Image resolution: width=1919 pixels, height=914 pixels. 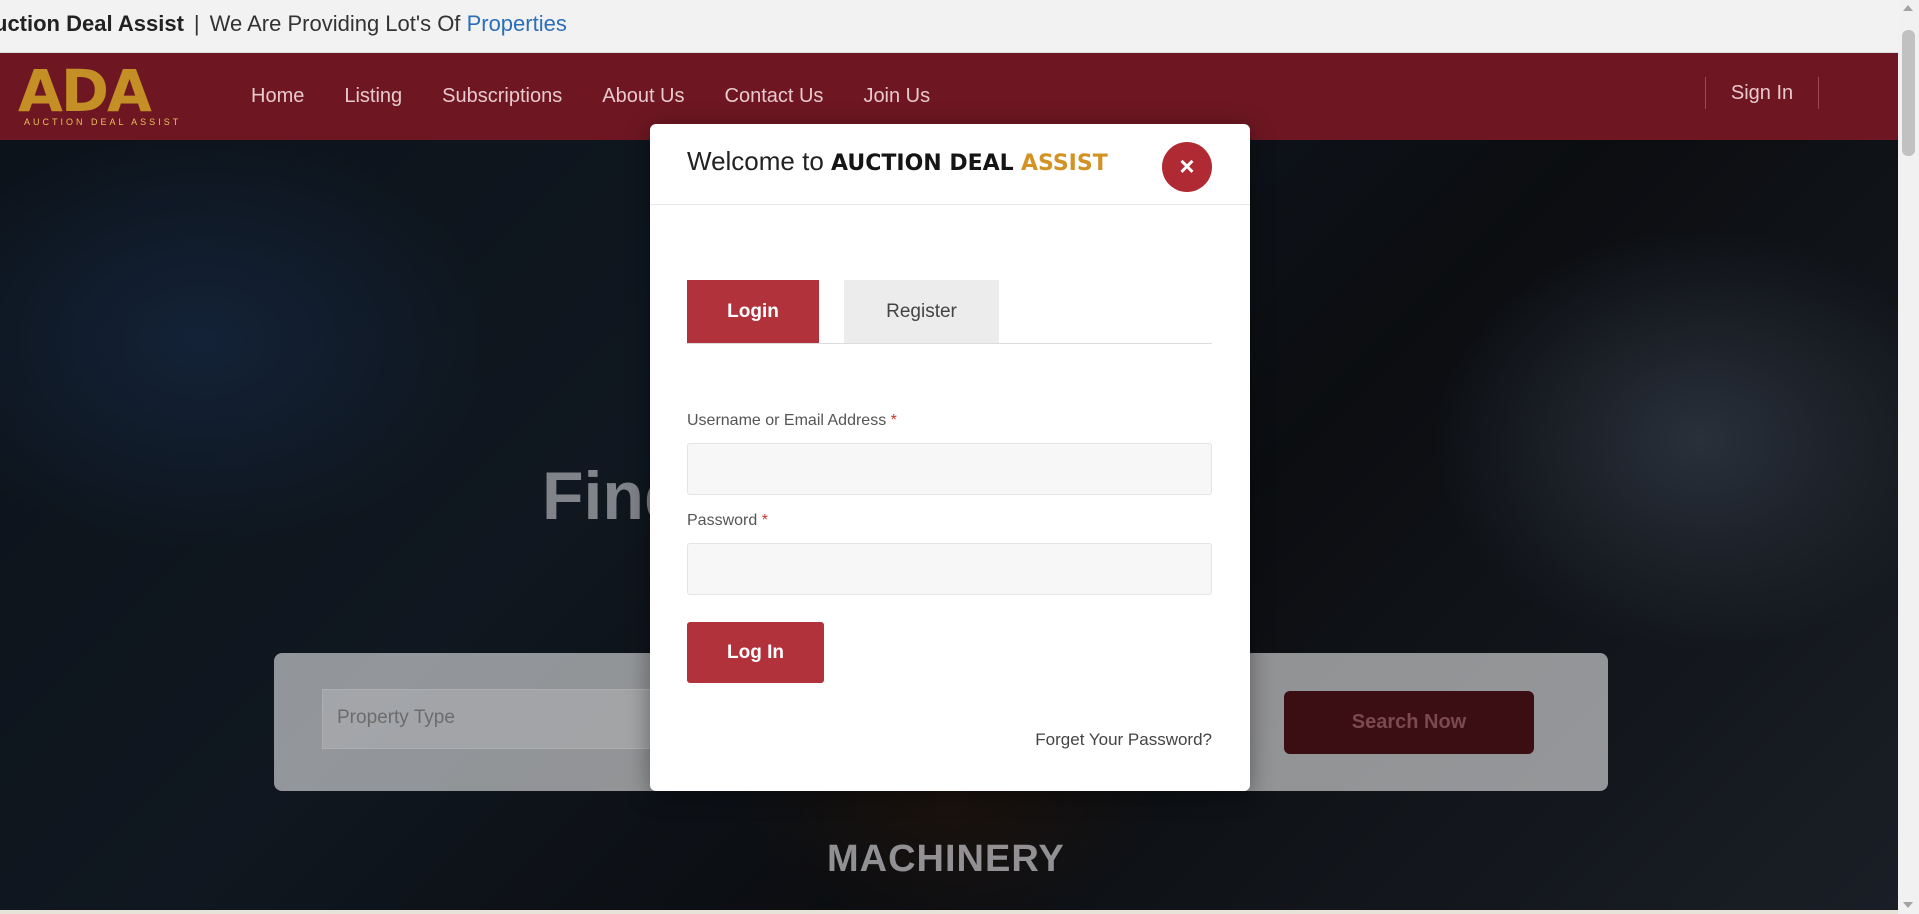 I want to click on page-scrollbar, so click(x=1908, y=457).